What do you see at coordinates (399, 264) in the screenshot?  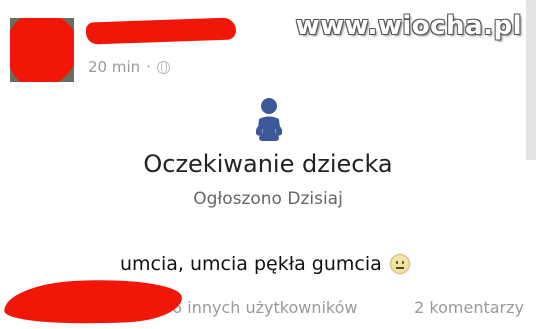 I see `neutral-face-icon` at bounding box center [399, 264].